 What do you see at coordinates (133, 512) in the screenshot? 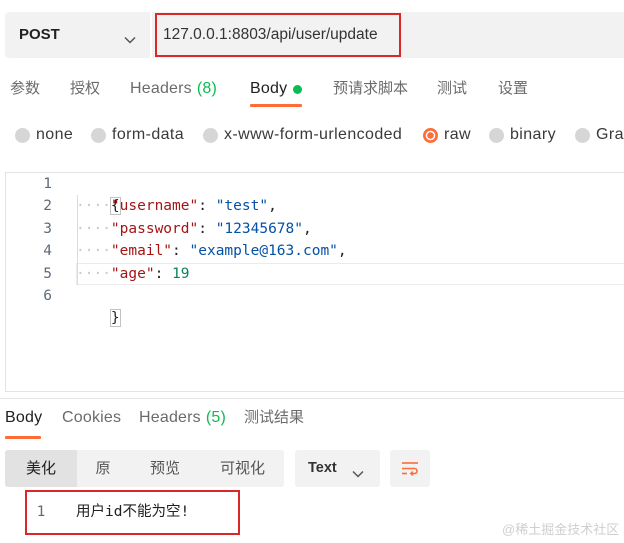
I see `response-body-text: 用户id不能为空!` at bounding box center [133, 512].